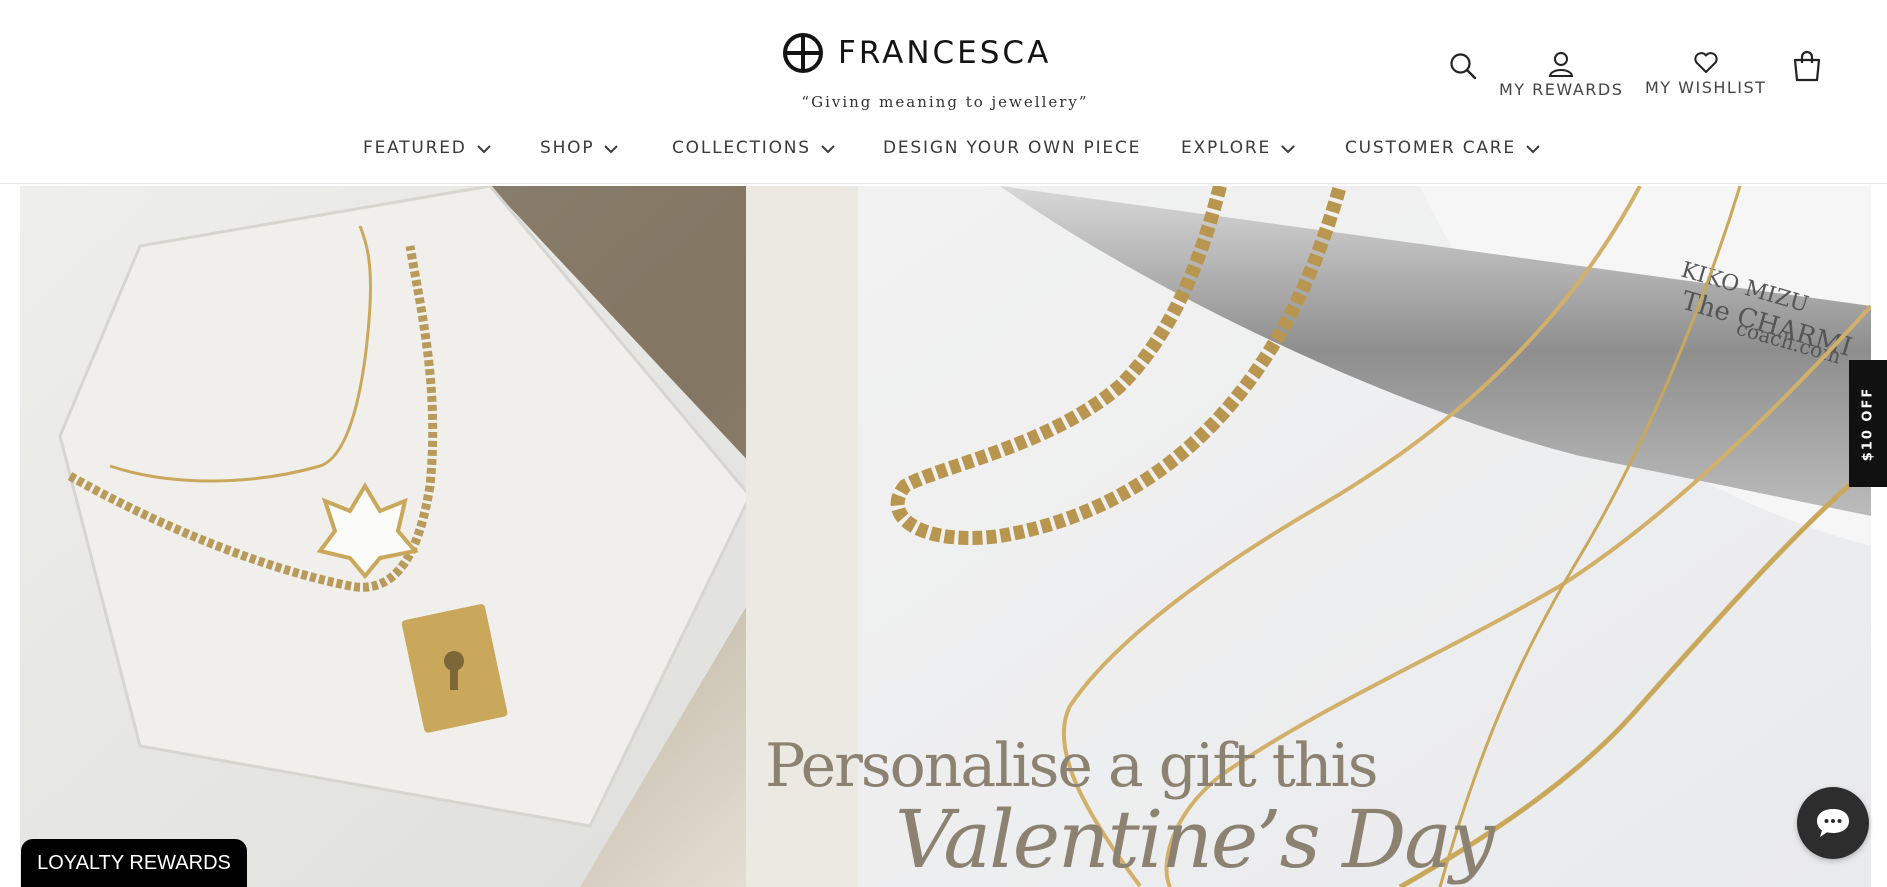  Describe the element at coordinates (567, 148) in the screenshot. I see `nav-item-label: SHOP` at that location.